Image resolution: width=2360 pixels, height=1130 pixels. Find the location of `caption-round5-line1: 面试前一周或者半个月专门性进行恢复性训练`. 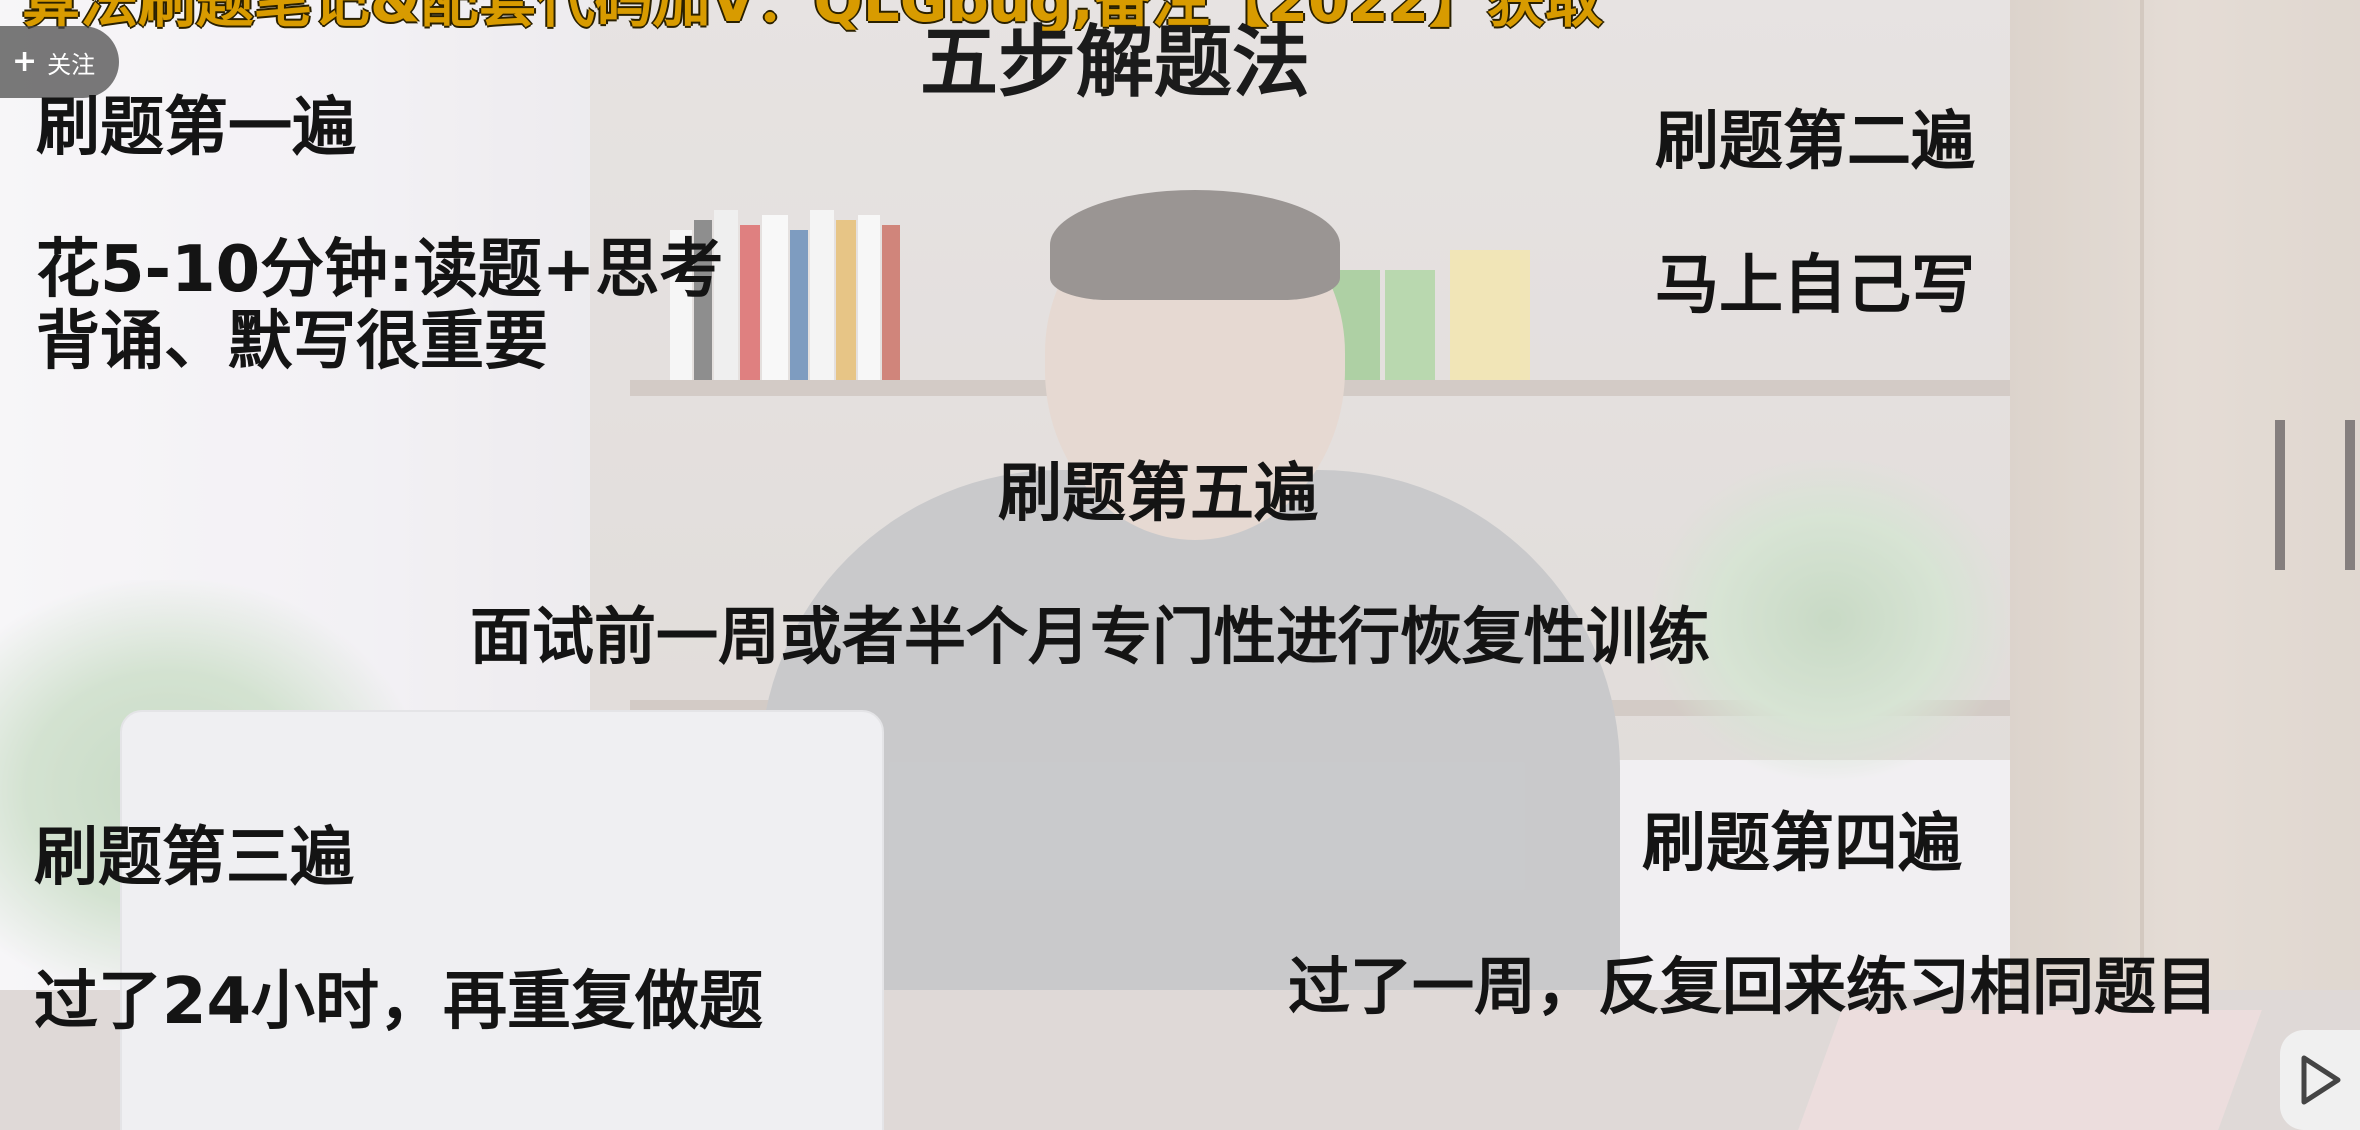

caption-round5-line1: 面试前一周或者半个月专门性进行恢复性训练 is located at coordinates (1090, 636).